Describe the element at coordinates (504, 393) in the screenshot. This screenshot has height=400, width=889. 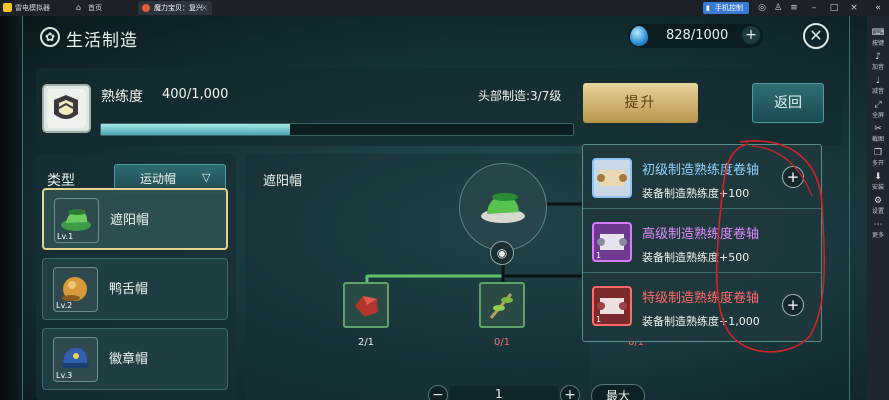
I see `quantity-field` at that location.